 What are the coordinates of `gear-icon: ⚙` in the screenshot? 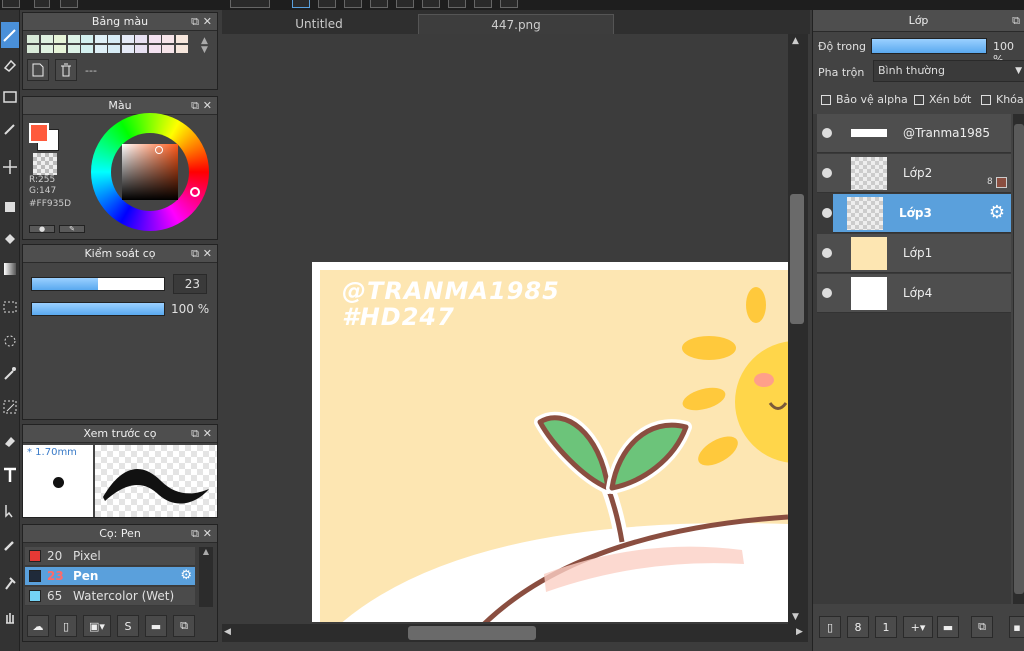 It's located at (997, 212).